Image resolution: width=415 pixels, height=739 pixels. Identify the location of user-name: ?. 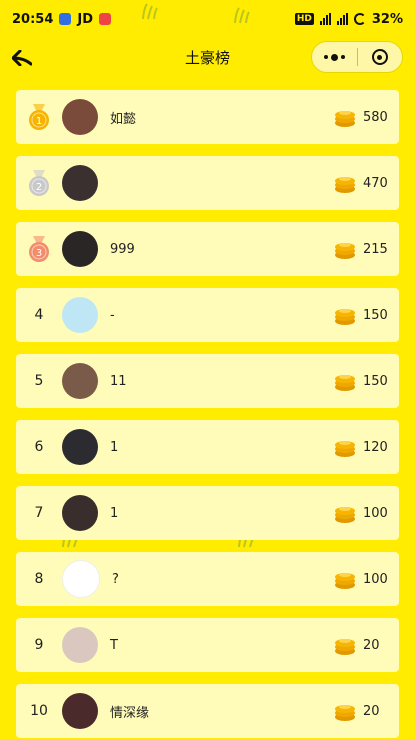
(115, 579).